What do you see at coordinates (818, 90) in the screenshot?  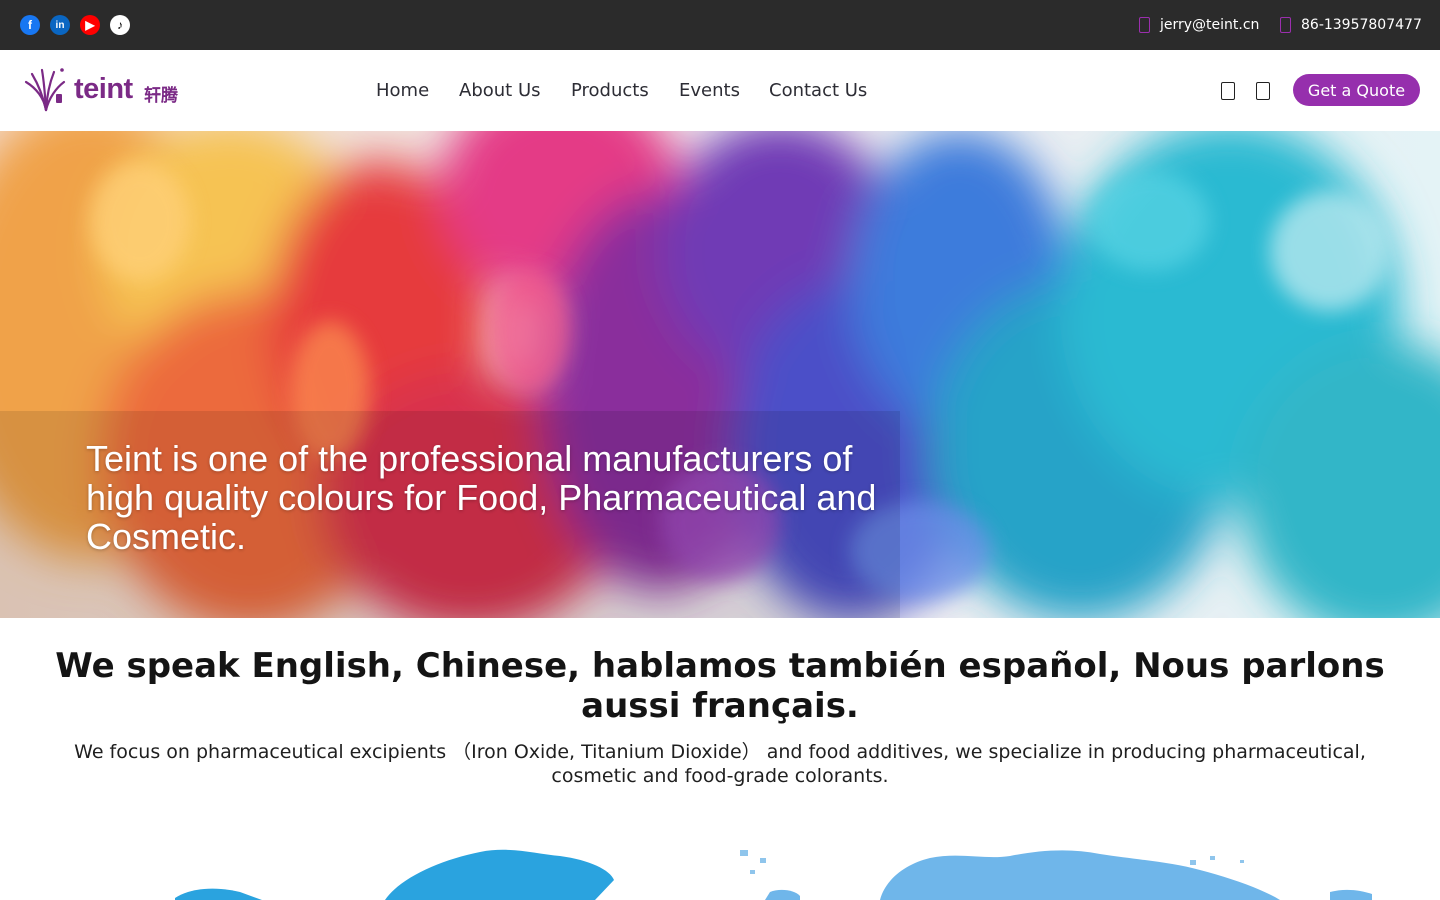 I see `nav-contact-us: Contact Us` at bounding box center [818, 90].